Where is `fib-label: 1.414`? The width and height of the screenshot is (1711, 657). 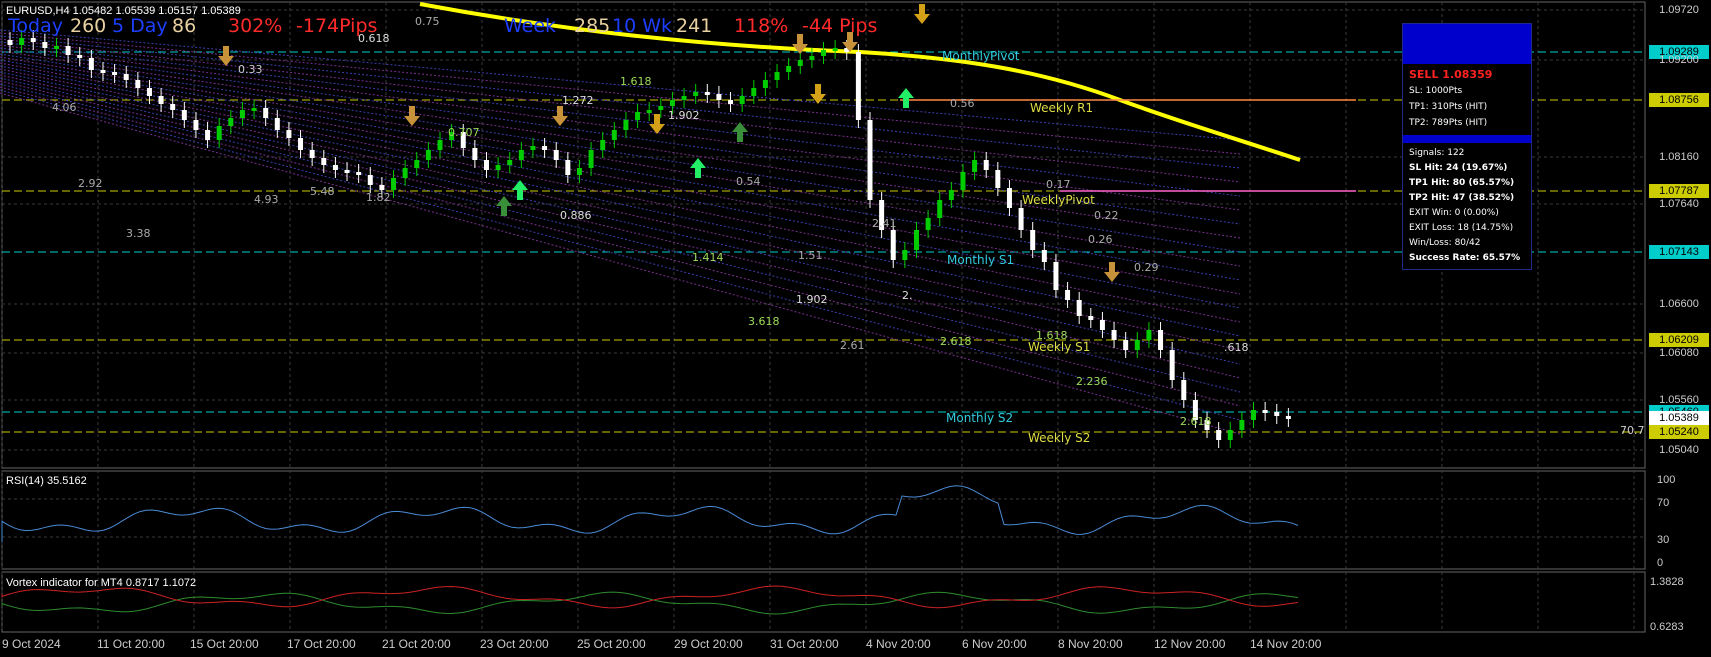 fib-label: 1.414 is located at coordinates (708, 257).